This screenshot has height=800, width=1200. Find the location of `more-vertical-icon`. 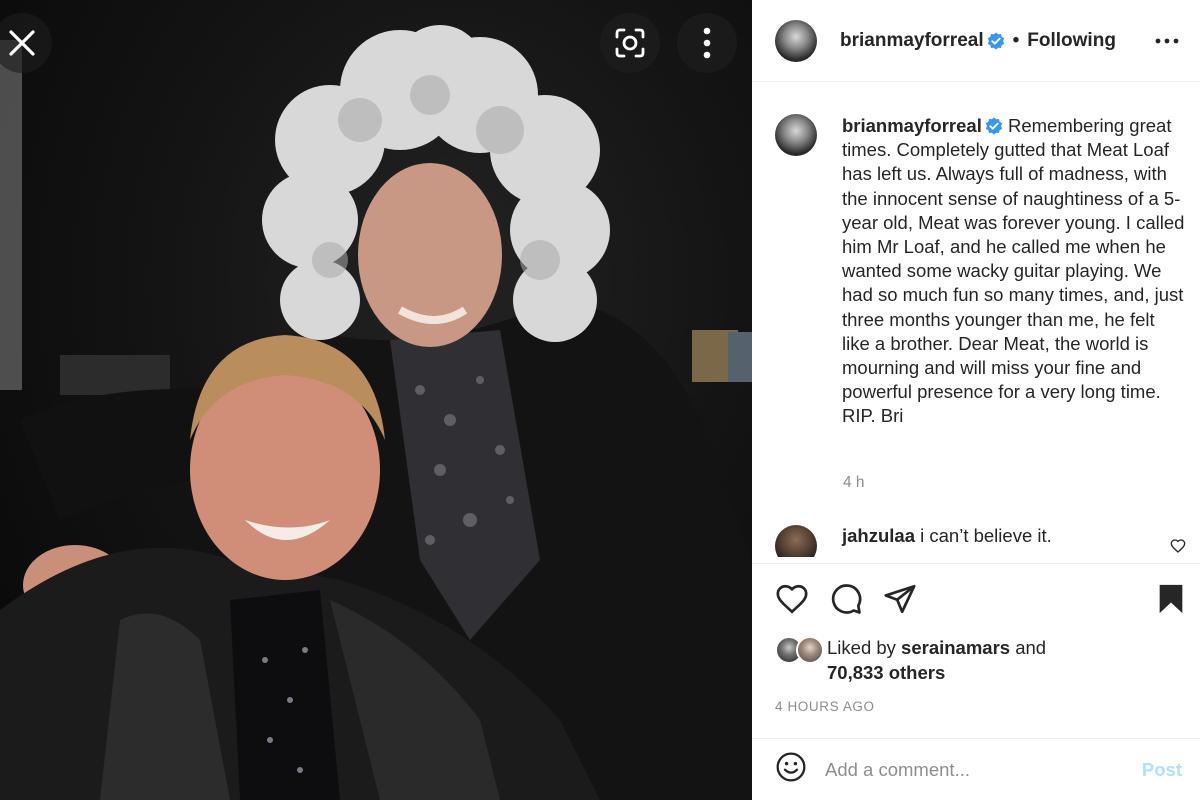

more-vertical-icon is located at coordinates (707, 43).